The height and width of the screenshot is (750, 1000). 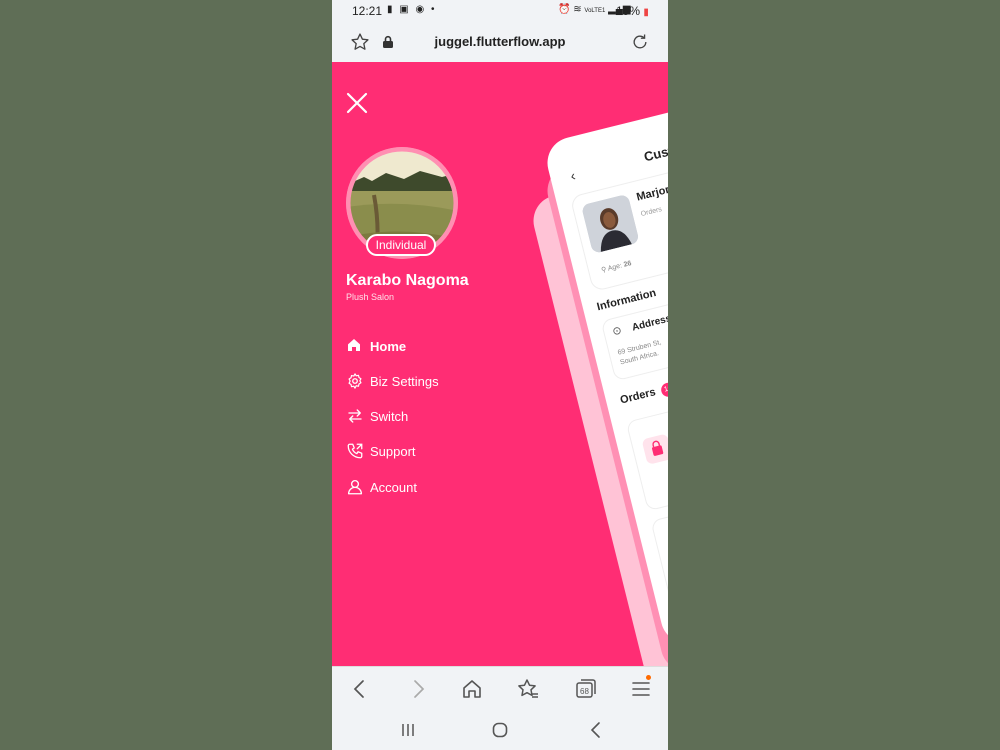 I want to click on browser-url-bar: juggel.flutterflow.app, so click(x=500, y=43).